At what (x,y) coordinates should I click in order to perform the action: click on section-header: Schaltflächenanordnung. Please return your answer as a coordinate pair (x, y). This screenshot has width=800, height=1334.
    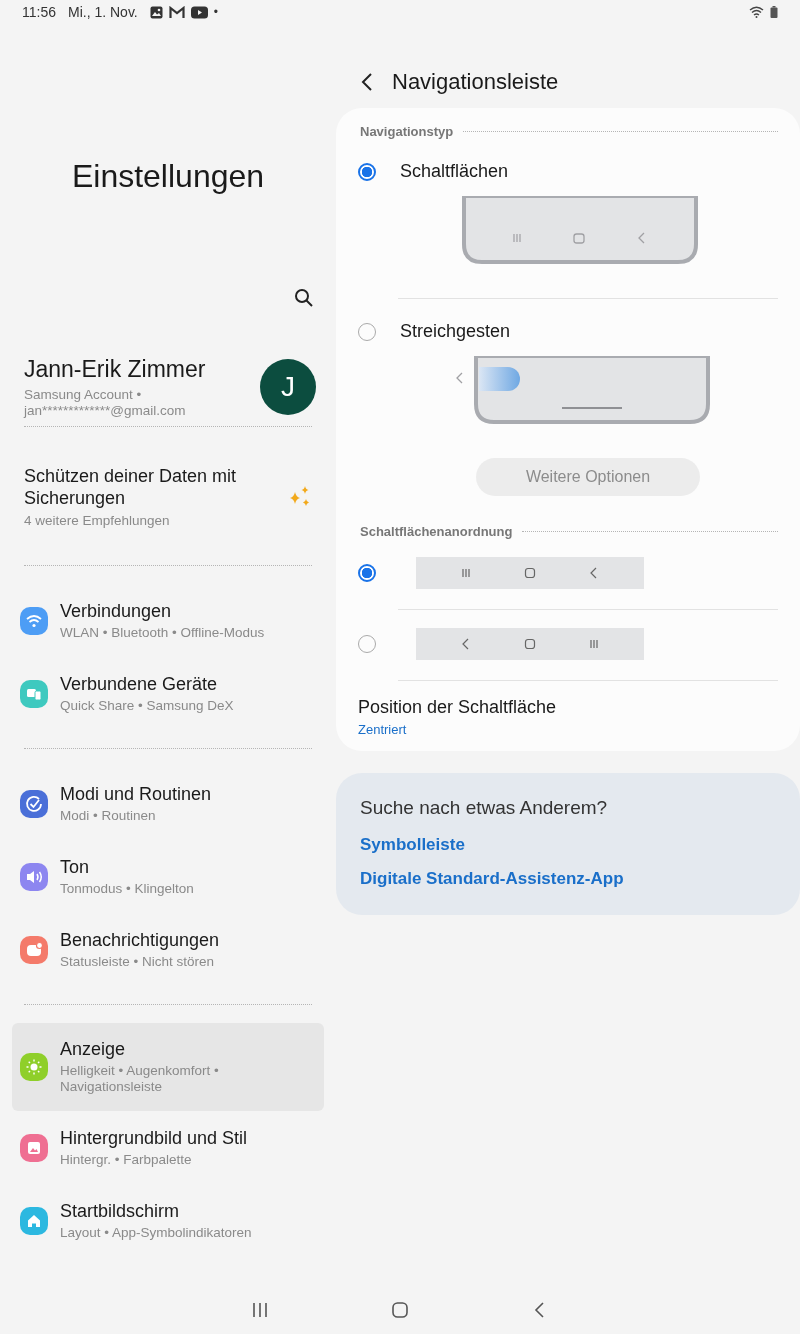
    Looking at the image, I should click on (436, 531).